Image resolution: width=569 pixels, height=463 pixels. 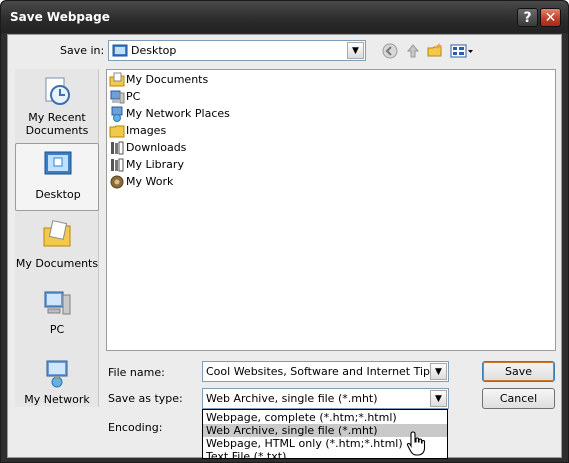 I want to click on encoding-label: Encoding:, so click(x=135, y=427).